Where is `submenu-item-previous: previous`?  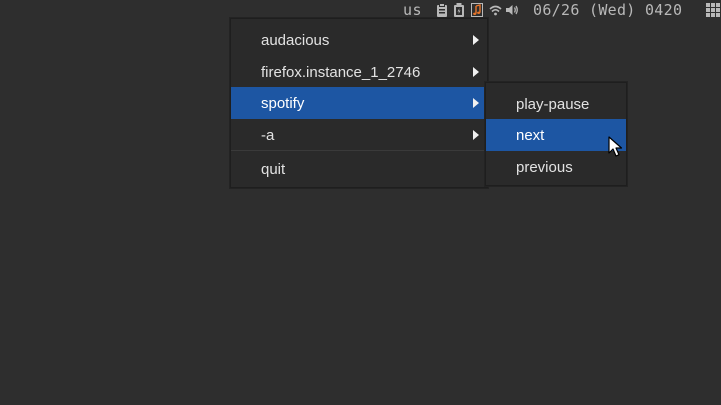
submenu-item-previous: previous is located at coordinates (556, 167).